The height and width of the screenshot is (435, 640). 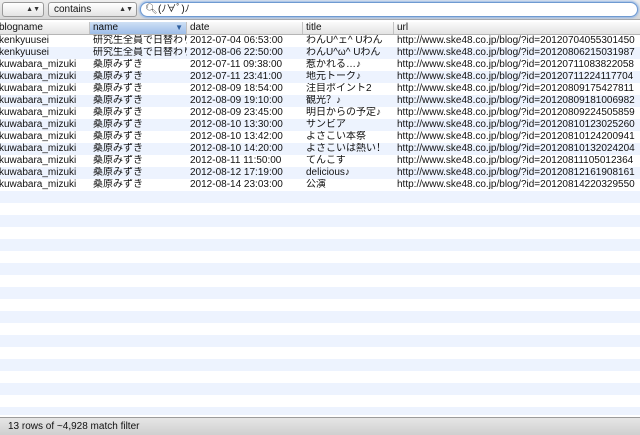 I want to click on cell-date: 2012-08-09 18:54:00, so click(x=236, y=88).